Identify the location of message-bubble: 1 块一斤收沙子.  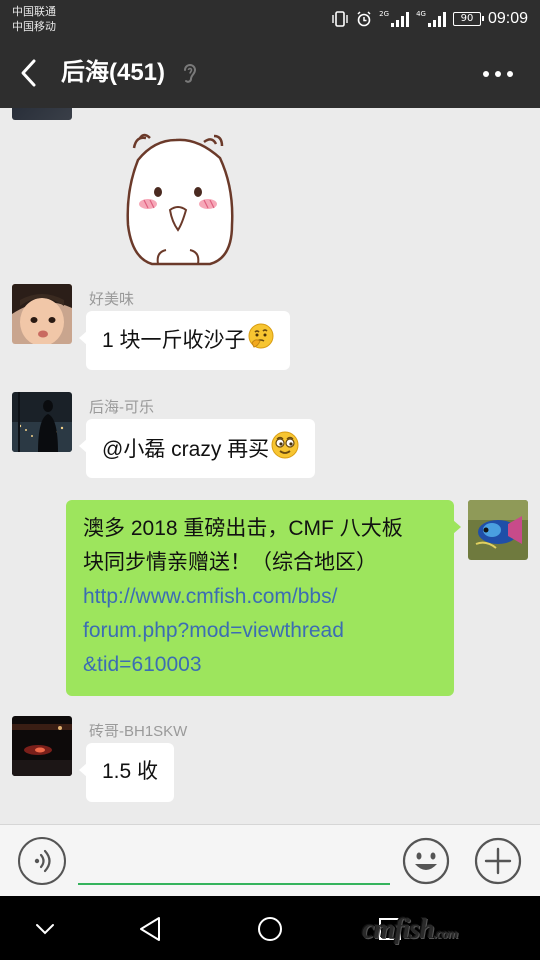
(184, 340).